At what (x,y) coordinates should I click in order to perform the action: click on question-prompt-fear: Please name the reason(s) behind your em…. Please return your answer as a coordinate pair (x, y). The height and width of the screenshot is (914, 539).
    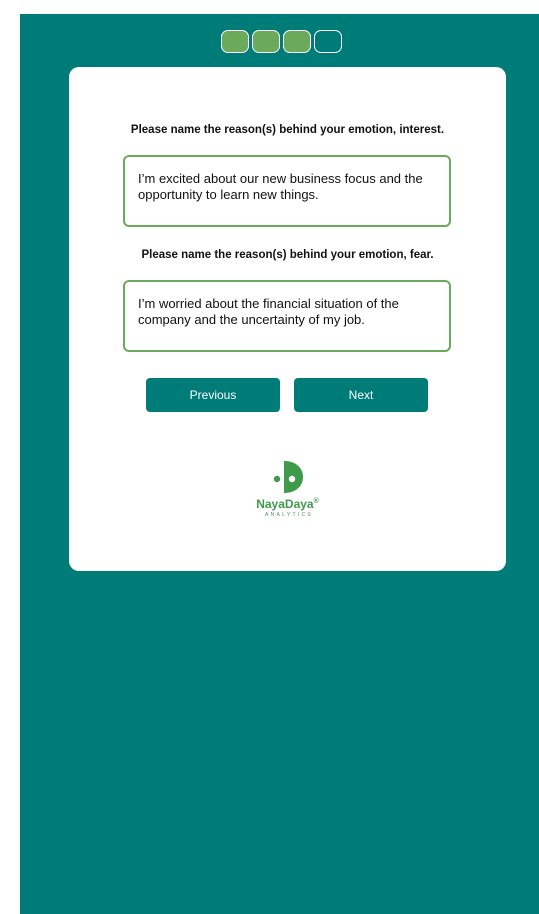
    Looking at the image, I should click on (287, 255).